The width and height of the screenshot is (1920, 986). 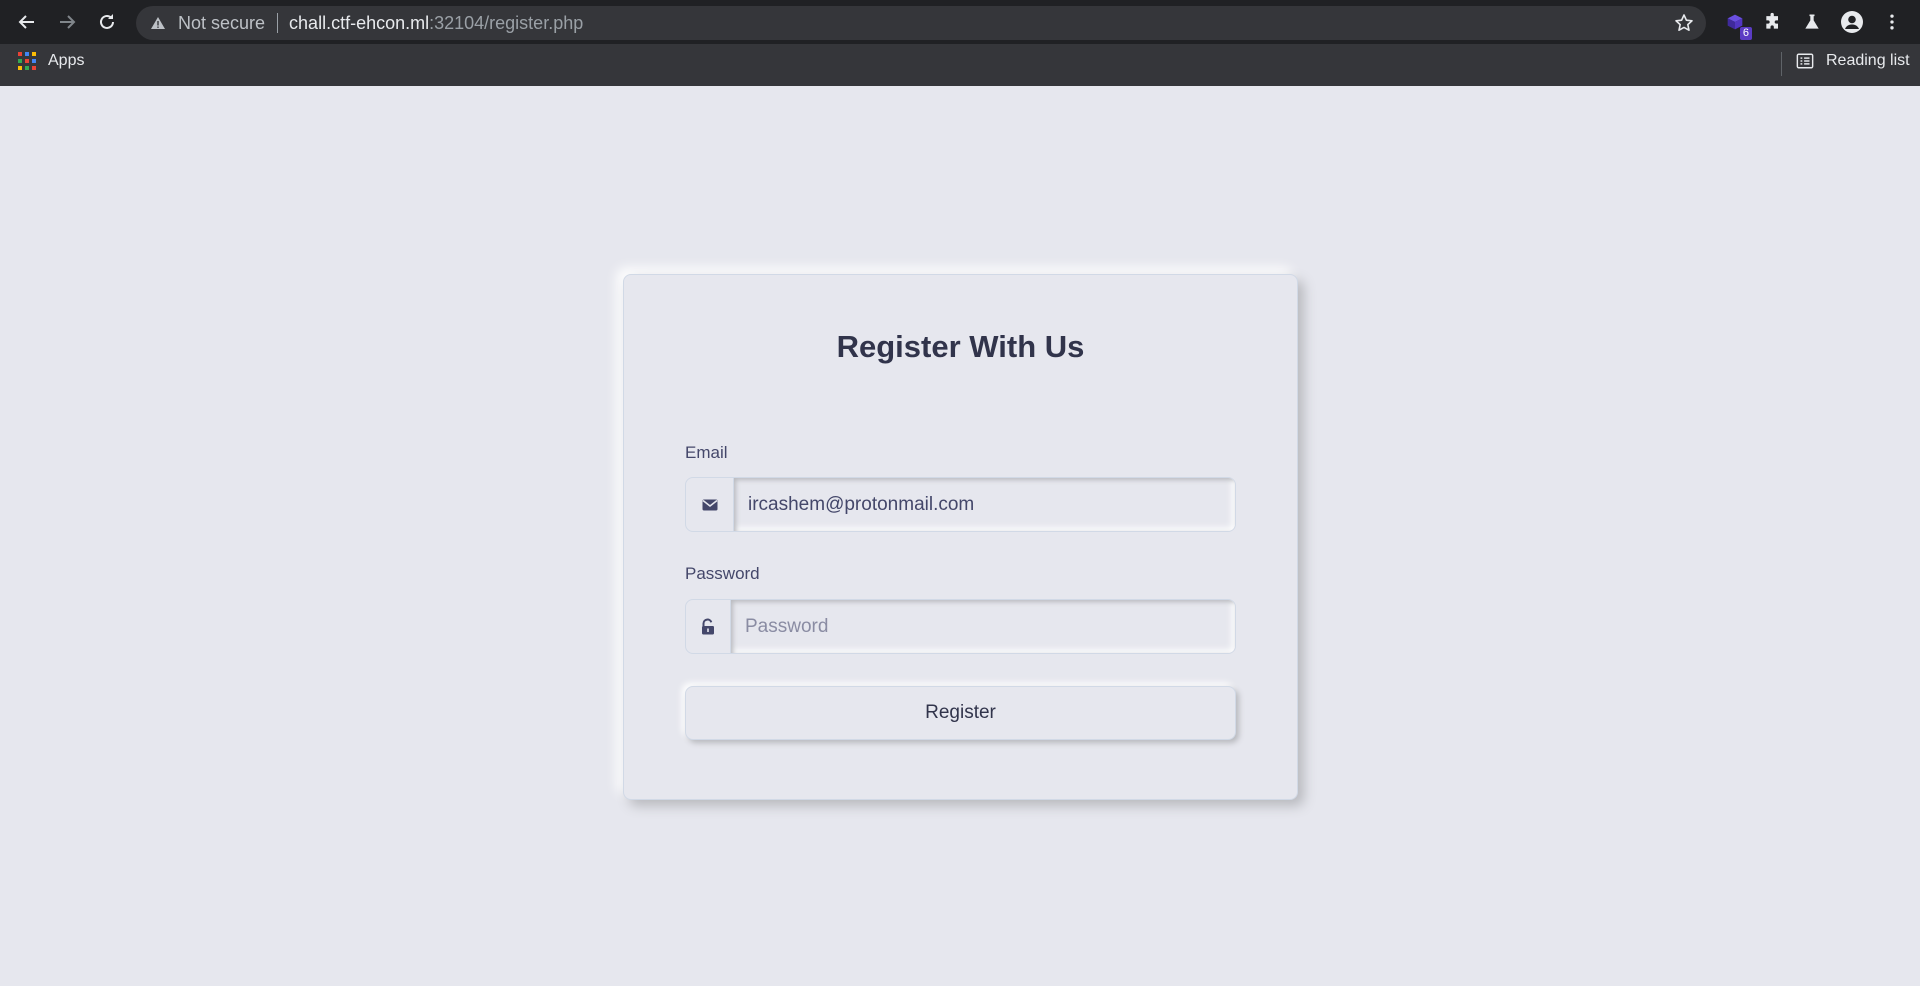 I want to click on apps-shortcut: Apps, so click(x=51, y=61).